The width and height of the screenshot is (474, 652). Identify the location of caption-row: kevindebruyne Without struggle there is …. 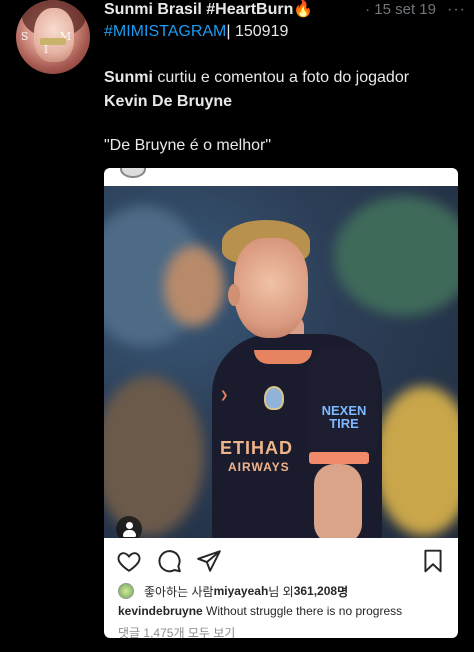
(260, 611).